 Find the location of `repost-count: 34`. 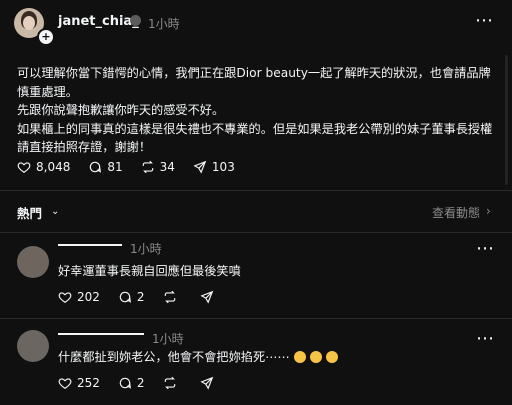

repost-count: 34 is located at coordinates (167, 167).